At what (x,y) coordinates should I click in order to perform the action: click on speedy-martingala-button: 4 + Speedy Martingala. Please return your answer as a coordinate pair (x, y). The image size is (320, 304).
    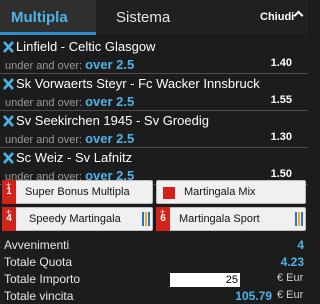
    Looking at the image, I should click on (77, 219).